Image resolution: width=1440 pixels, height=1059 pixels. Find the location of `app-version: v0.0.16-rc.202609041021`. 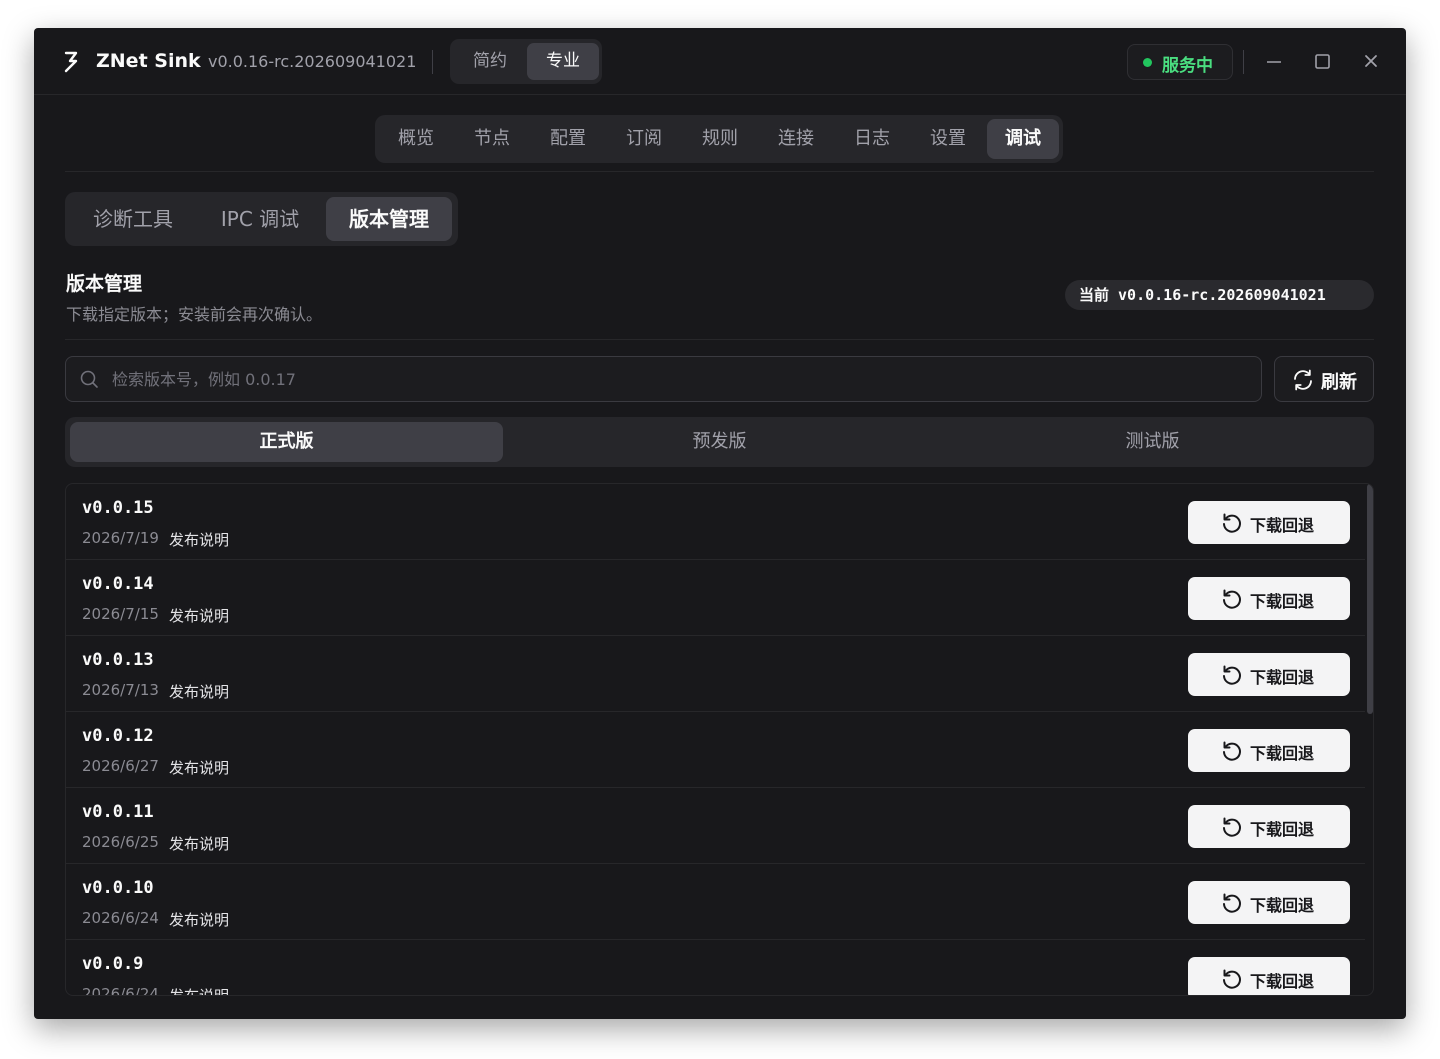

app-version: v0.0.16-rc.202609041021 is located at coordinates (312, 61).